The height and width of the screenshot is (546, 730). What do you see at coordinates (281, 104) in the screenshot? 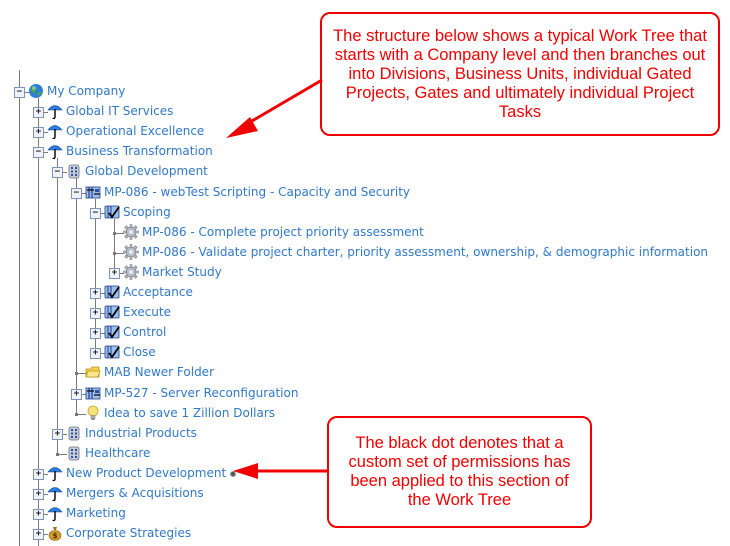
I see `arrow-top-line` at bounding box center [281, 104].